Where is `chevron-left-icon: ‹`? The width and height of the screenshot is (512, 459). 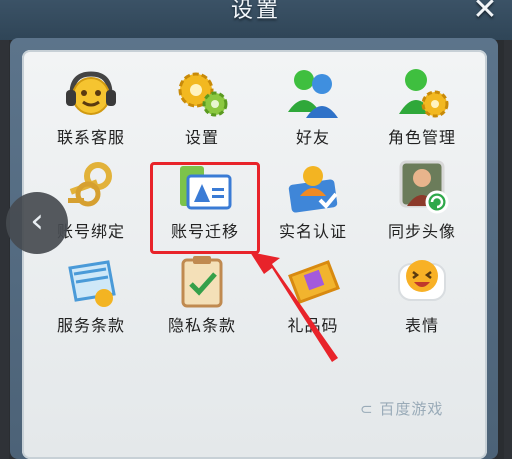
chevron-left-icon: ‹ is located at coordinates (37, 223).